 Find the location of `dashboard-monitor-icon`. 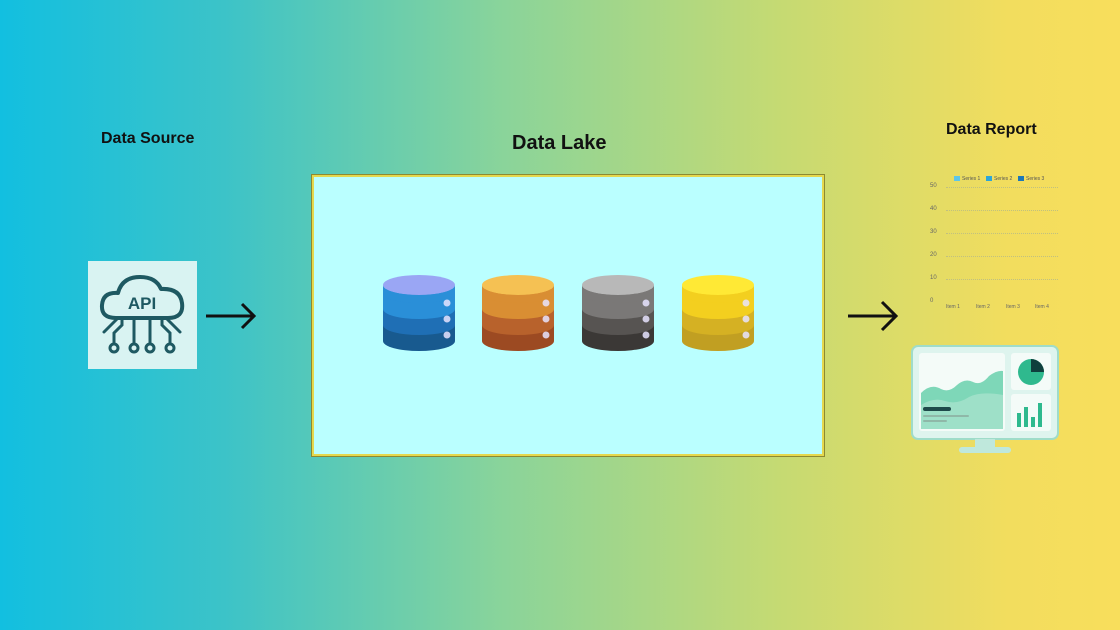

dashboard-monitor-icon is located at coordinates (985, 399).